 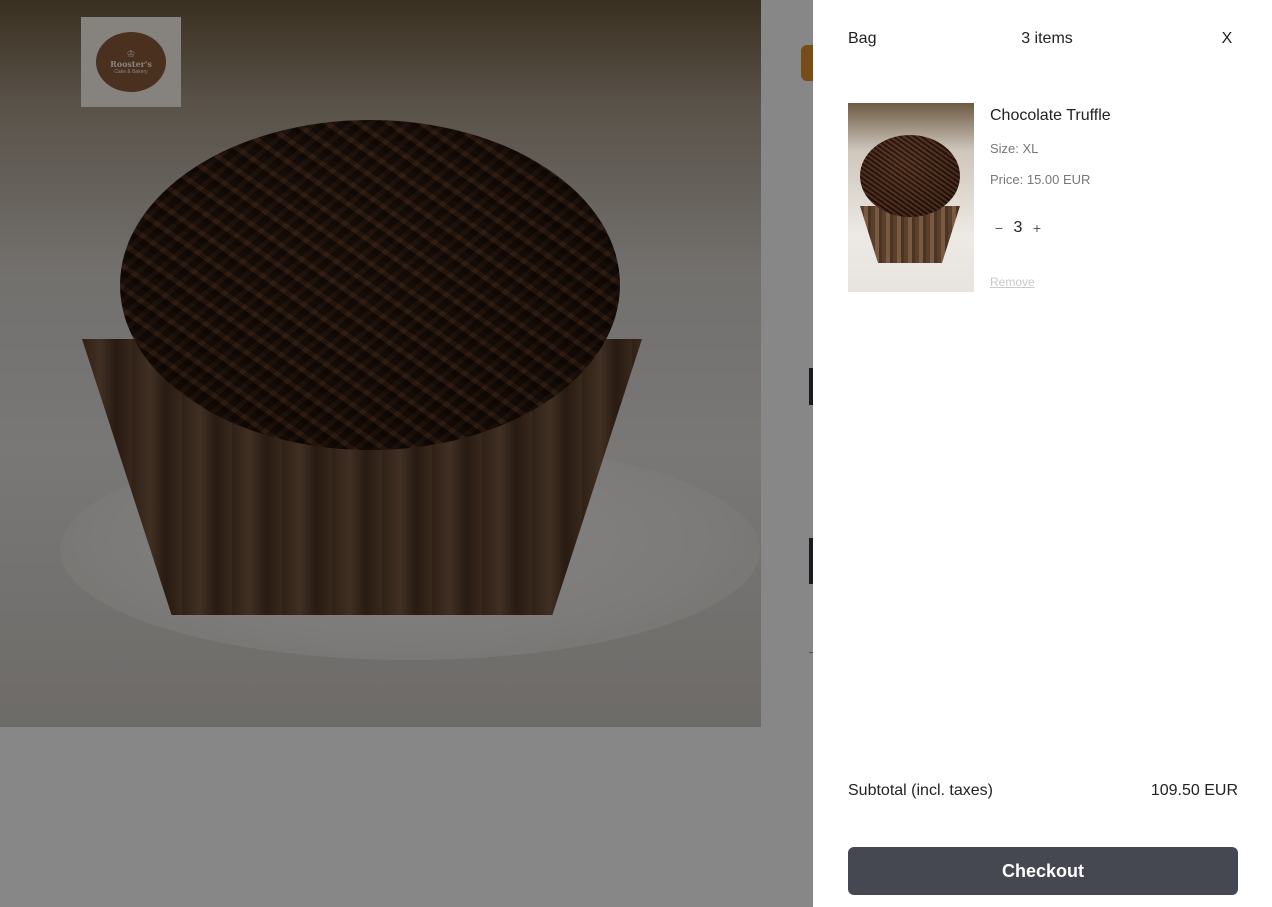 I want to click on subtotal-label: Subtotal (incl. taxes), so click(x=920, y=790).